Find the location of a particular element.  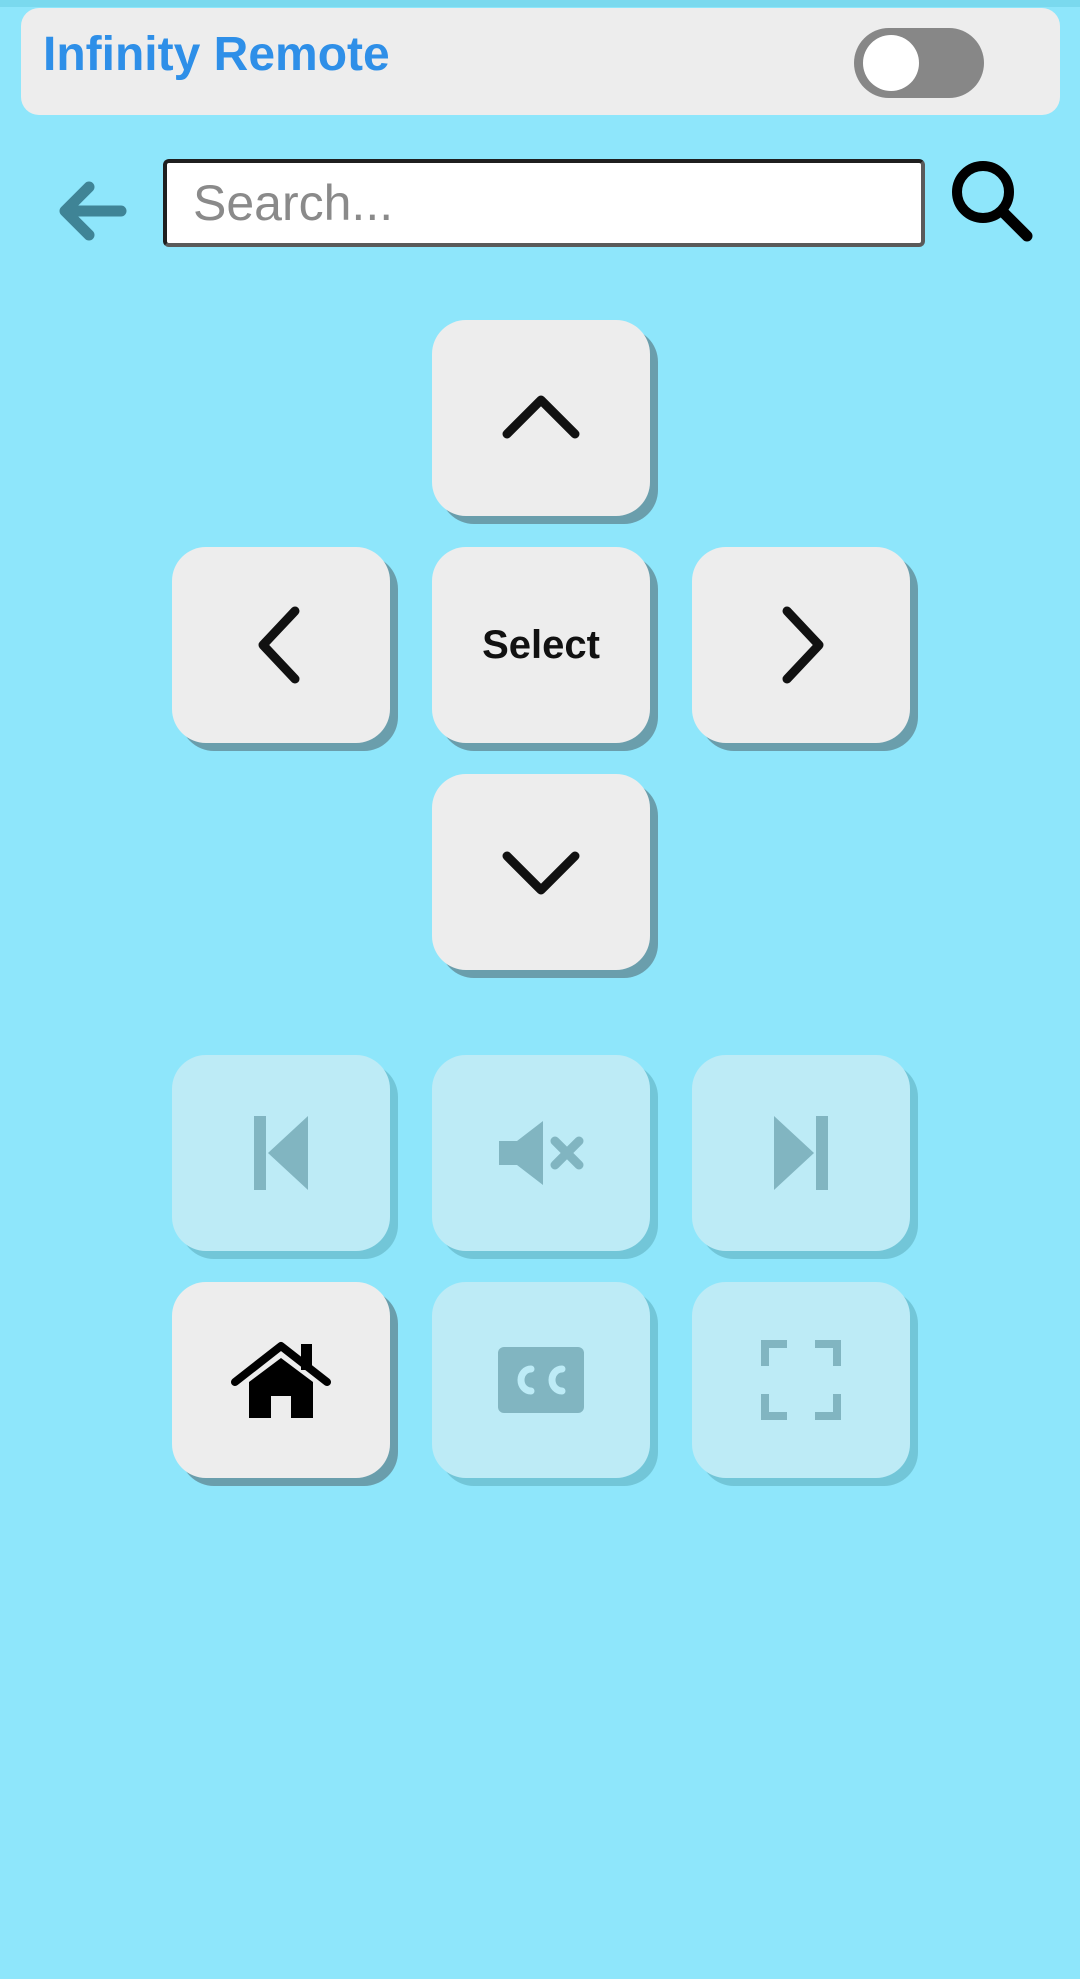

fullscreen-icon is located at coordinates (801, 1380).